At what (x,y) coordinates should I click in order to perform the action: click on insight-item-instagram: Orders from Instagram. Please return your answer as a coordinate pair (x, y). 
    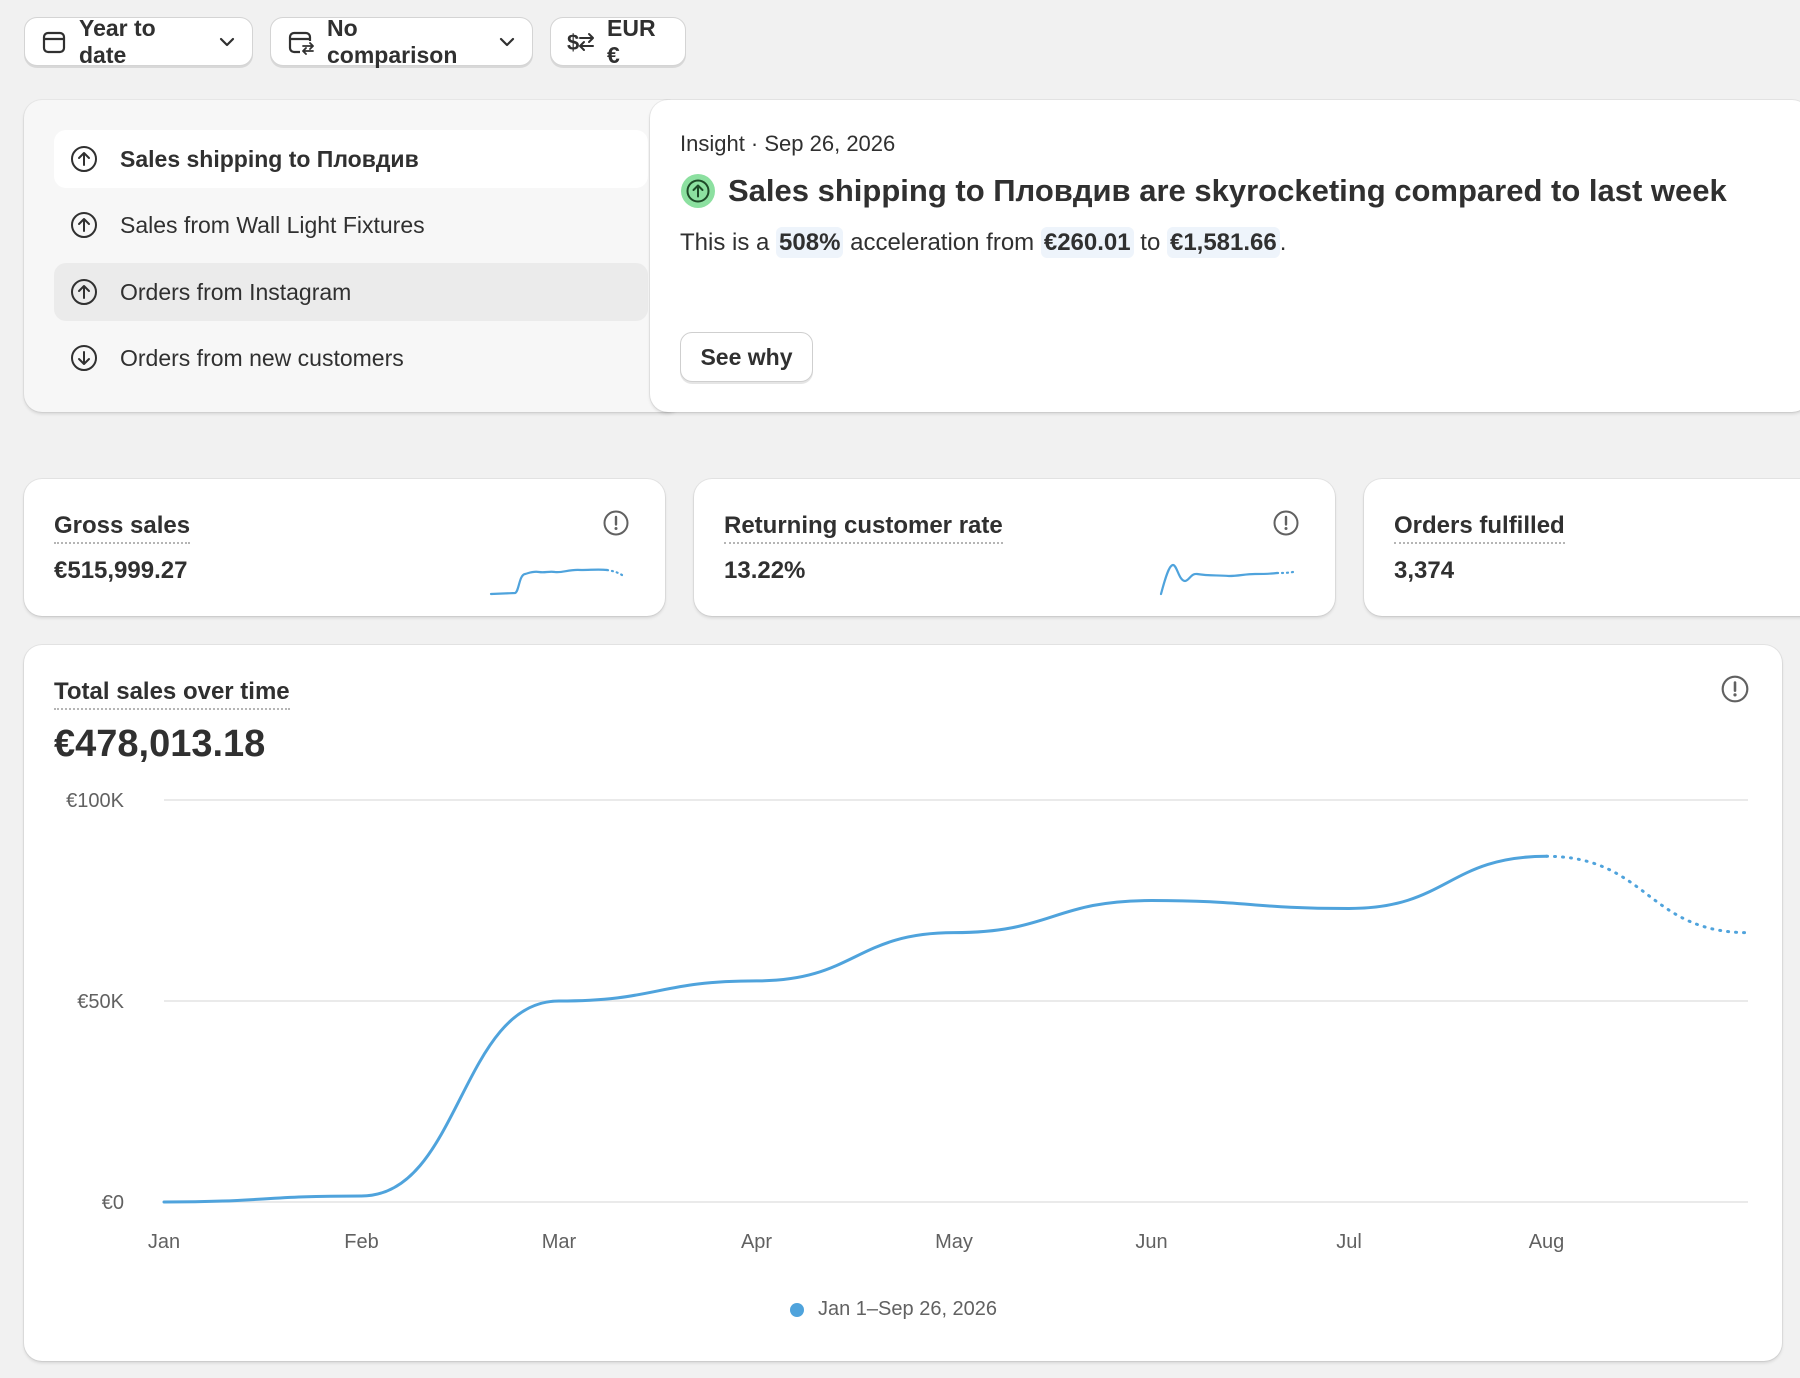
    Looking at the image, I should click on (351, 292).